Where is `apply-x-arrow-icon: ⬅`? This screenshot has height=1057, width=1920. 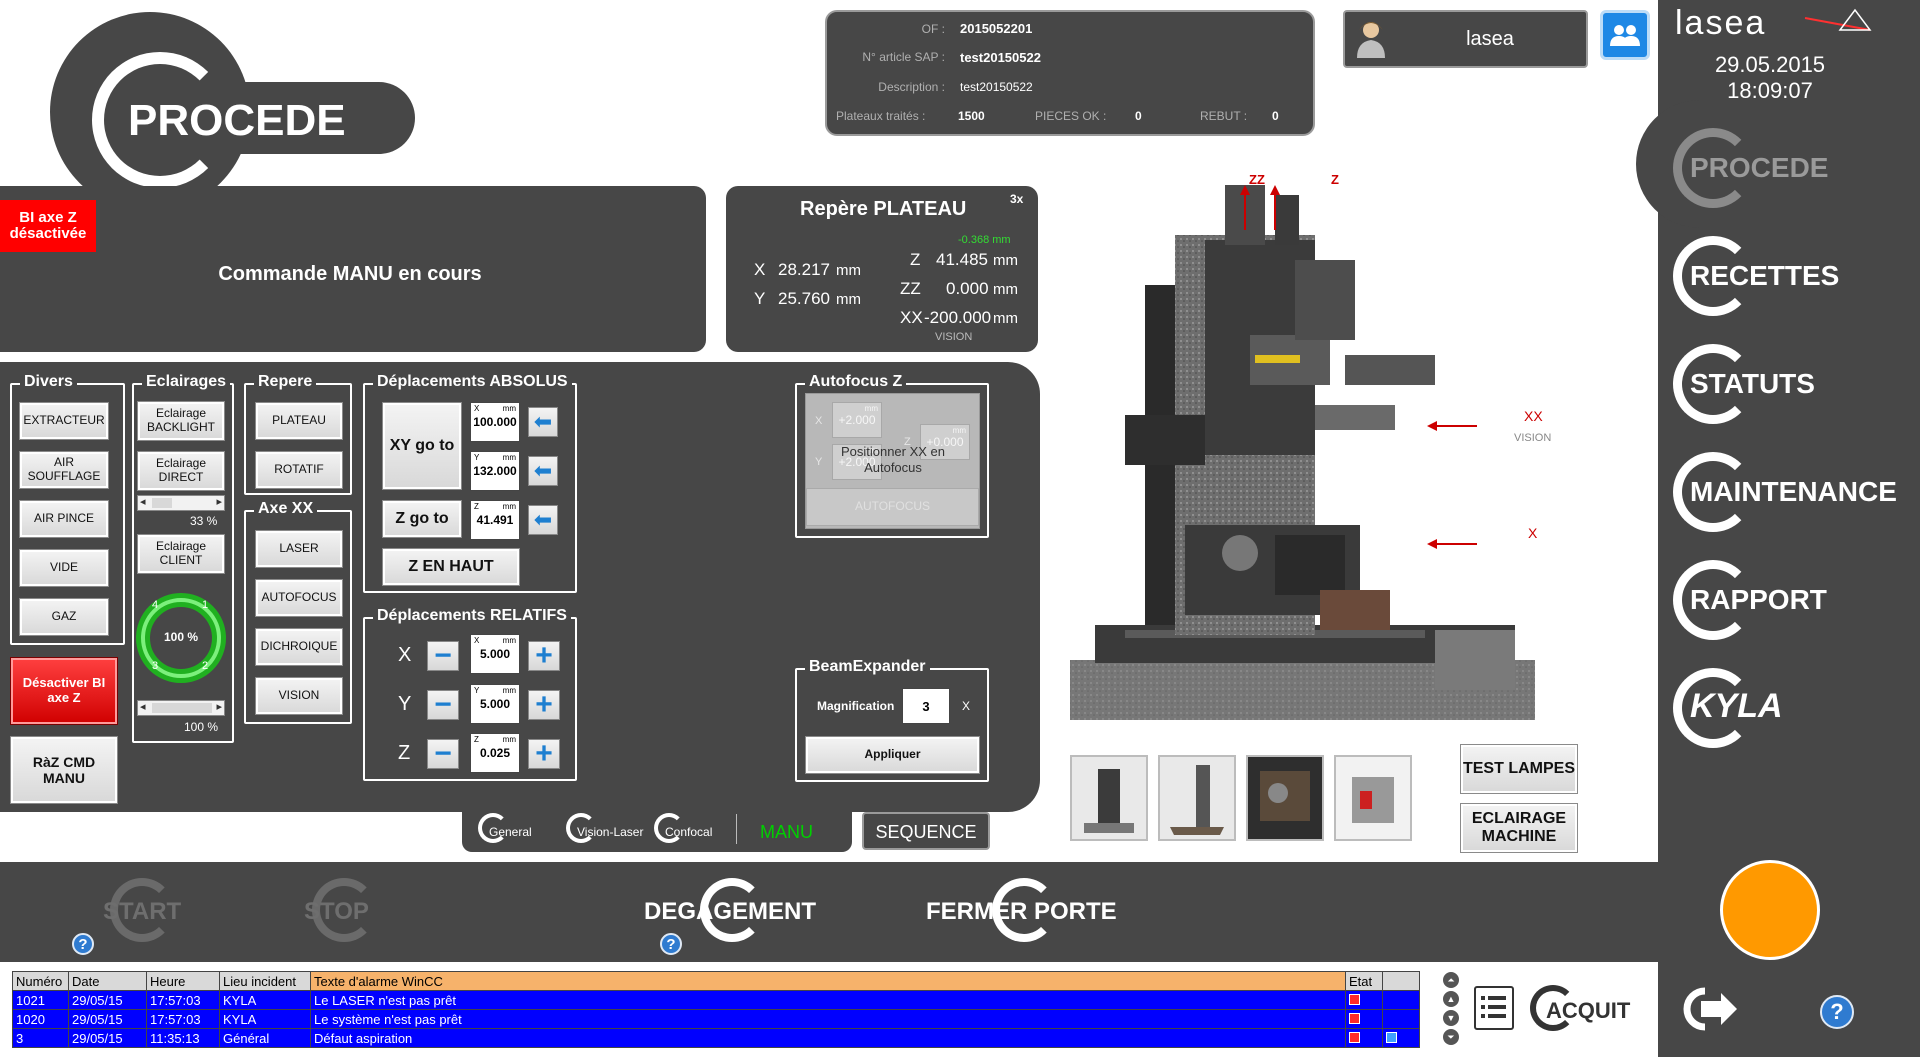 apply-x-arrow-icon: ⬅ is located at coordinates (543, 422).